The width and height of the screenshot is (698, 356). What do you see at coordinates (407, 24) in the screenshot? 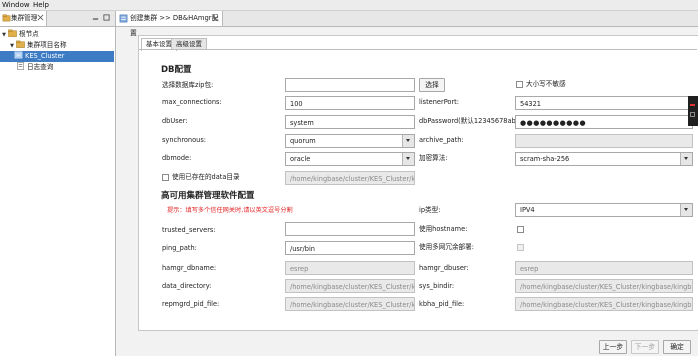
I see `editor-tab-bar: 创建集群 >> DB&HAmgr配置` at bounding box center [407, 24].